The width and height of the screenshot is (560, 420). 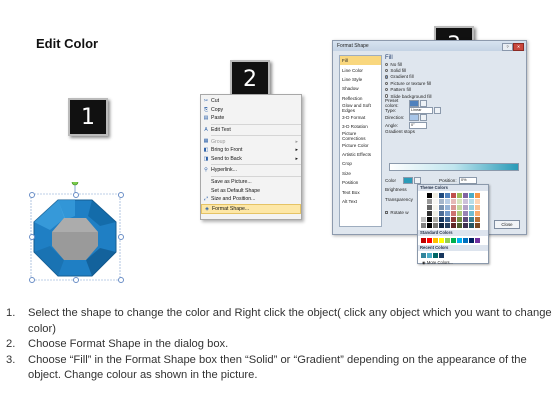 What do you see at coordinates (518, 47) in the screenshot?
I see `close-window-button: ✕` at bounding box center [518, 47].